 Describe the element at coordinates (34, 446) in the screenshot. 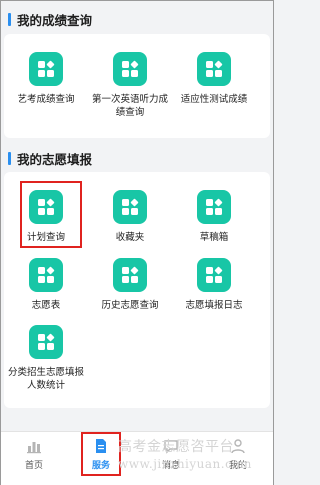

I see `bar-chart-icon` at that location.